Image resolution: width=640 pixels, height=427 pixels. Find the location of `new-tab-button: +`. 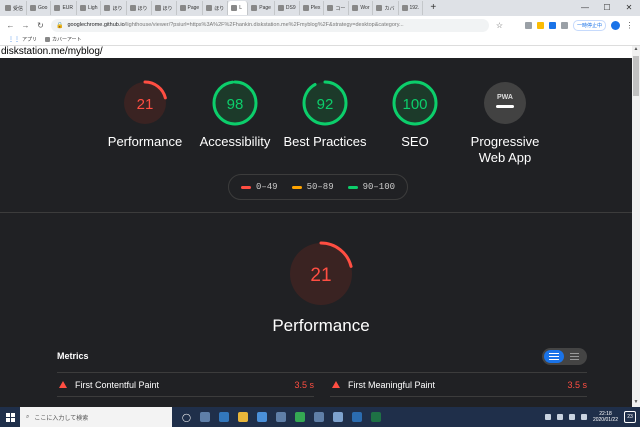

new-tab-button: + is located at coordinates (433, 8).